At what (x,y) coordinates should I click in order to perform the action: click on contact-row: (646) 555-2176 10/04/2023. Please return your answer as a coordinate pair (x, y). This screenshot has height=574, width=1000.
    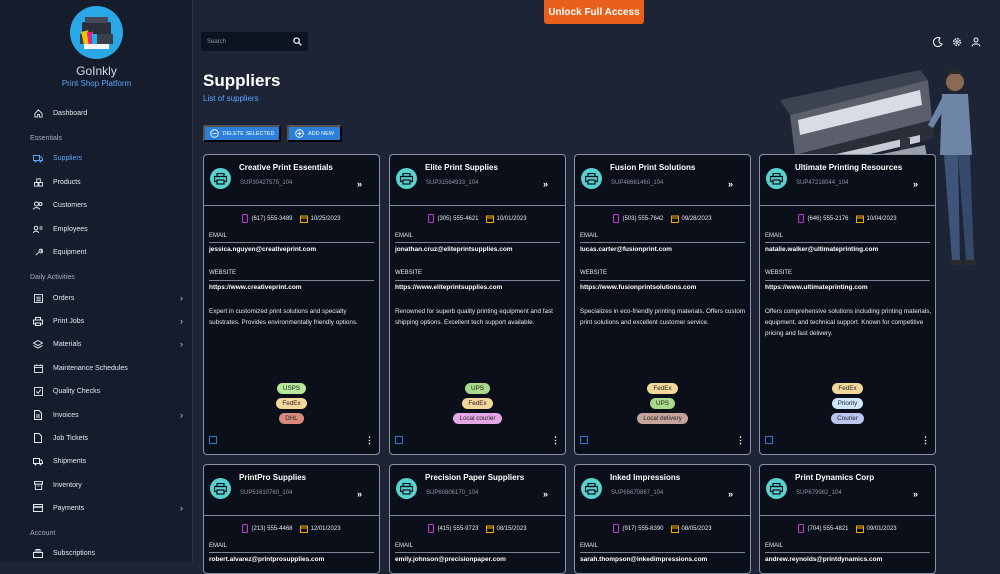
    Looking at the image, I should click on (847, 218).